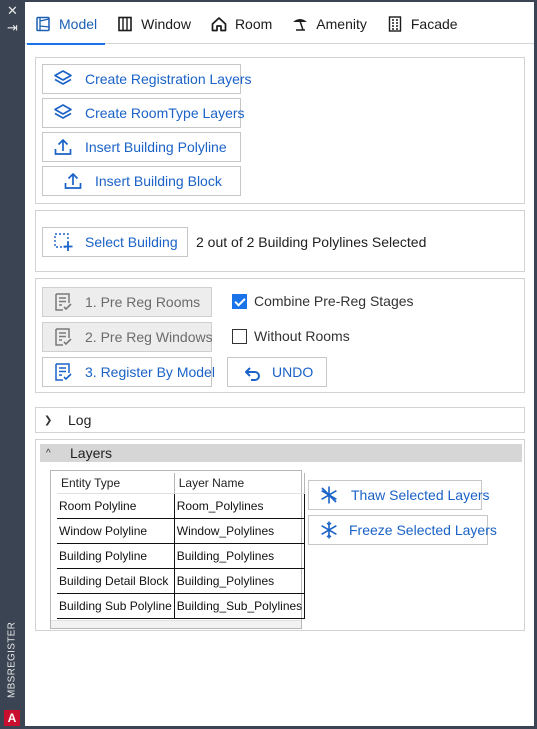 The image size is (537, 729). I want to click on select-building-button: Select Building, so click(115, 242).